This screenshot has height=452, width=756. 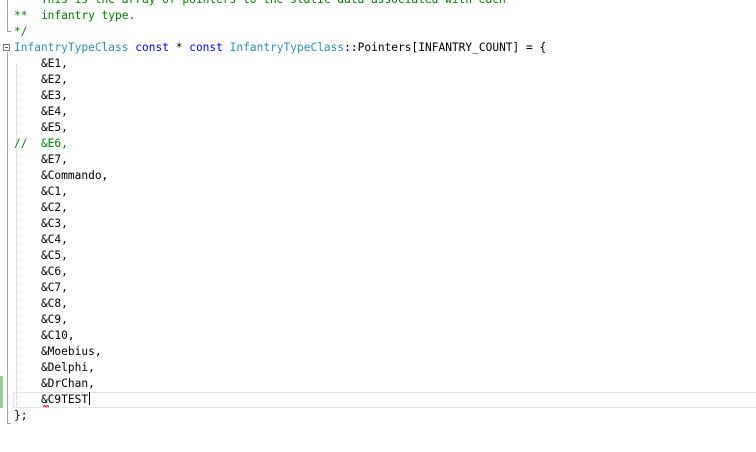 What do you see at coordinates (41, 271) in the screenshot?
I see `entry-text: &C6,` at bounding box center [41, 271].